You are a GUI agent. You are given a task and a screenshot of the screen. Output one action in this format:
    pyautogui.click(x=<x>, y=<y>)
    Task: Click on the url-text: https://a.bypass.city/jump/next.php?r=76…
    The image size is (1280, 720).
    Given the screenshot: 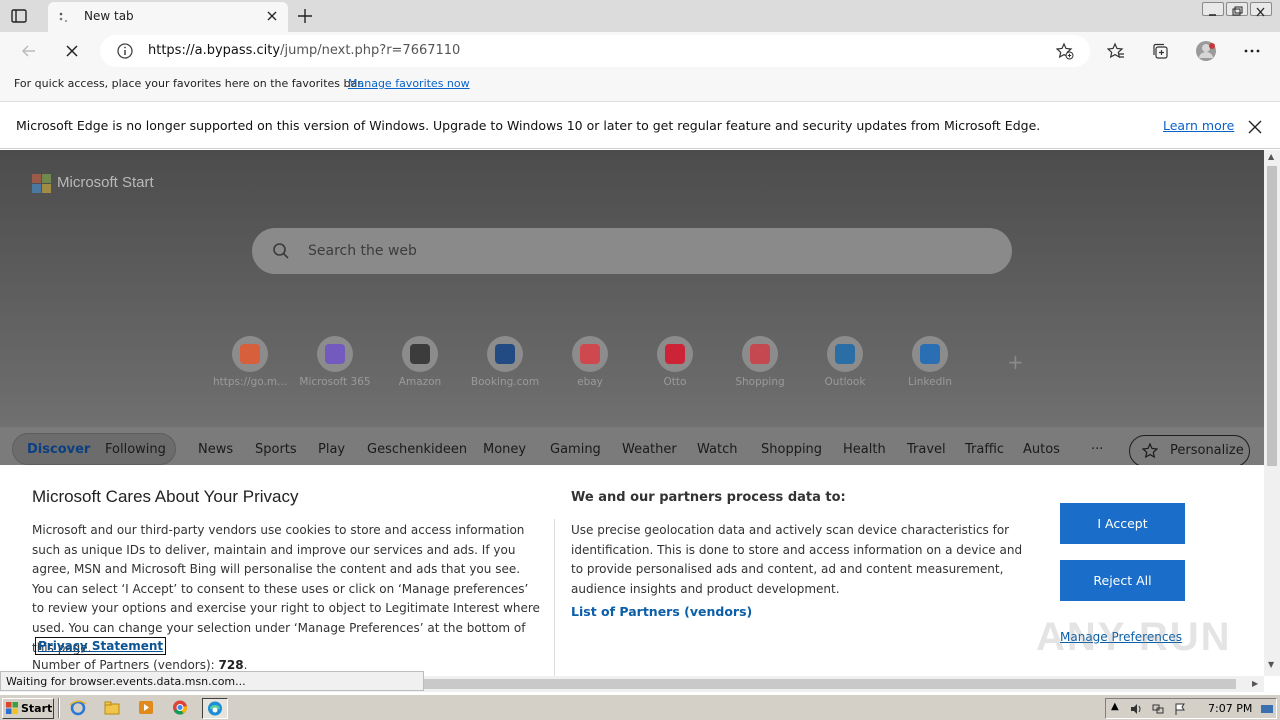 What is the action you would take?
    pyautogui.click(x=304, y=50)
    